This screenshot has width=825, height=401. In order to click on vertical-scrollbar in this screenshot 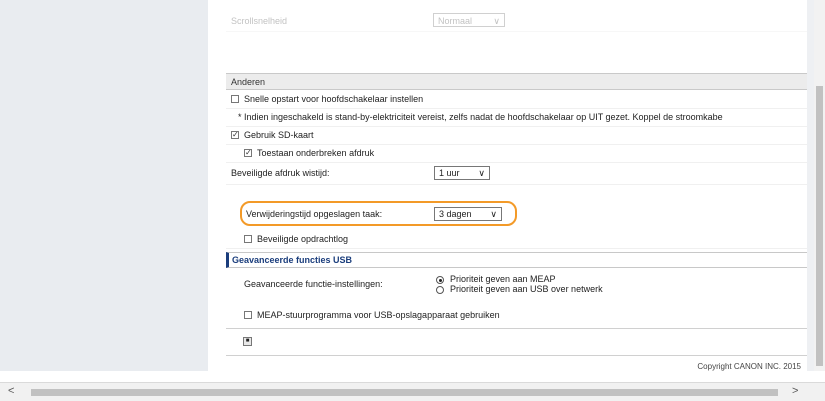, I will do `click(819, 185)`.